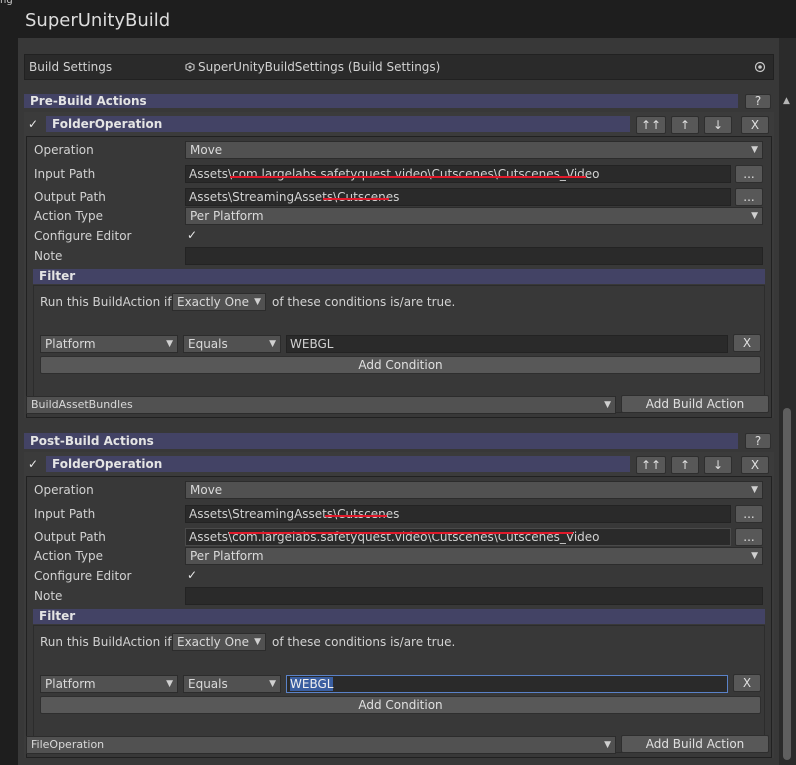  I want to click on build-settings-label: Build Settings, so click(71, 67).